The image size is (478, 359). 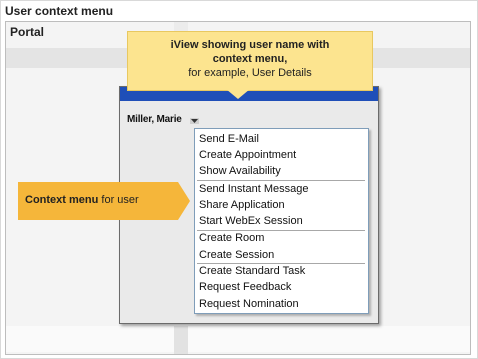 I want to click on callout-context-menu: Context menu for user, so click(x=98, y=201).